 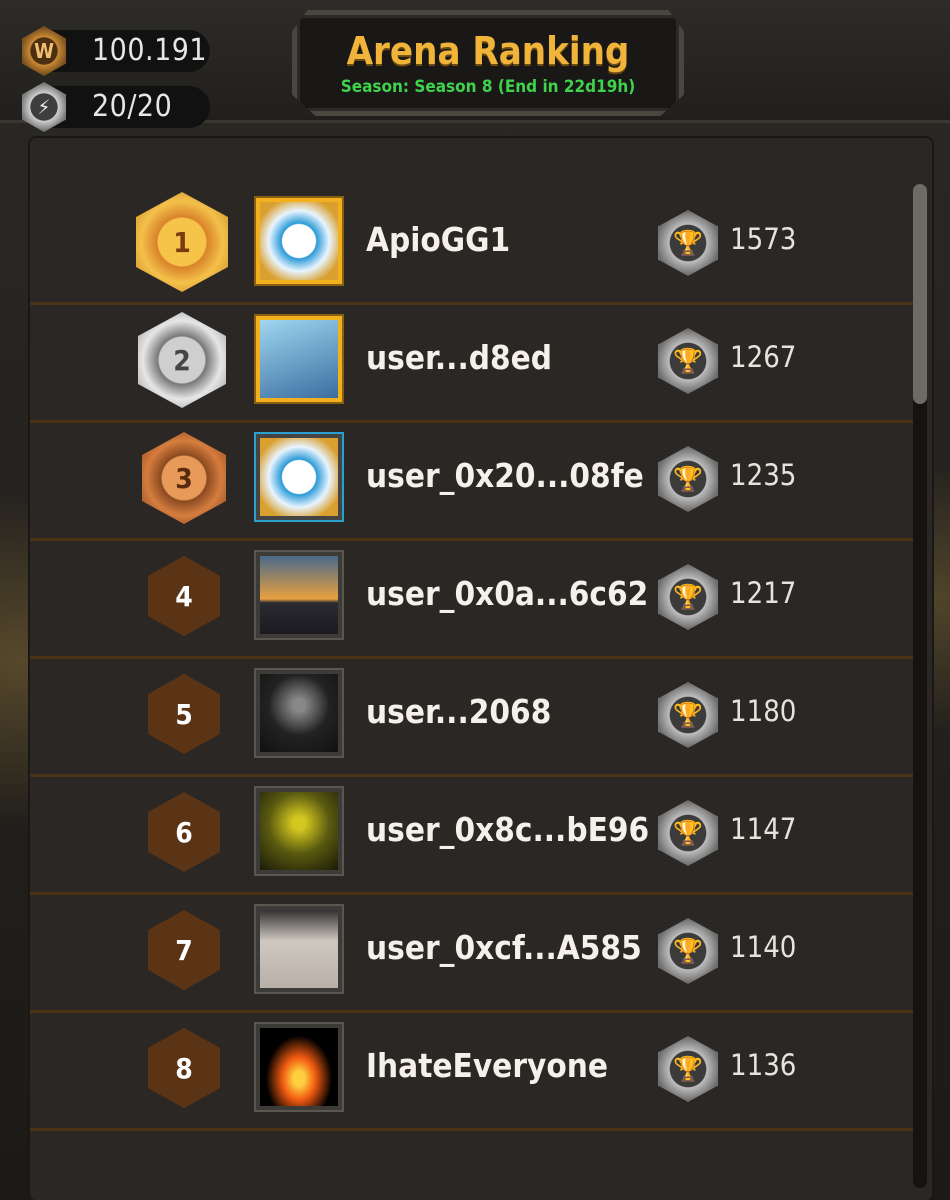 I want to click on sunset-avatar, so click(x=299, y=595).